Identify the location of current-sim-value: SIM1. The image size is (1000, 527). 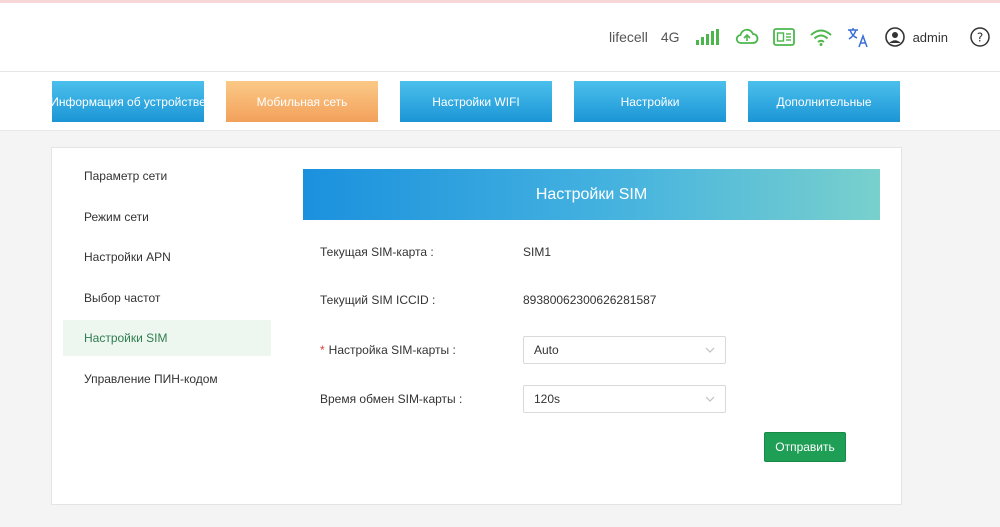
(537, 252).